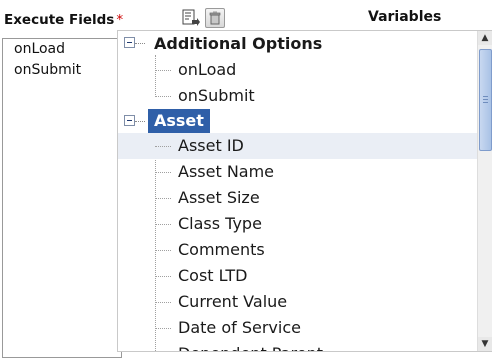 Image resolution: width=492 pixels, height=358 pixels. What do you see at coordinates (215, 18) in the screenshot?
I see `trash-icon` at bounding box center [215, 18].